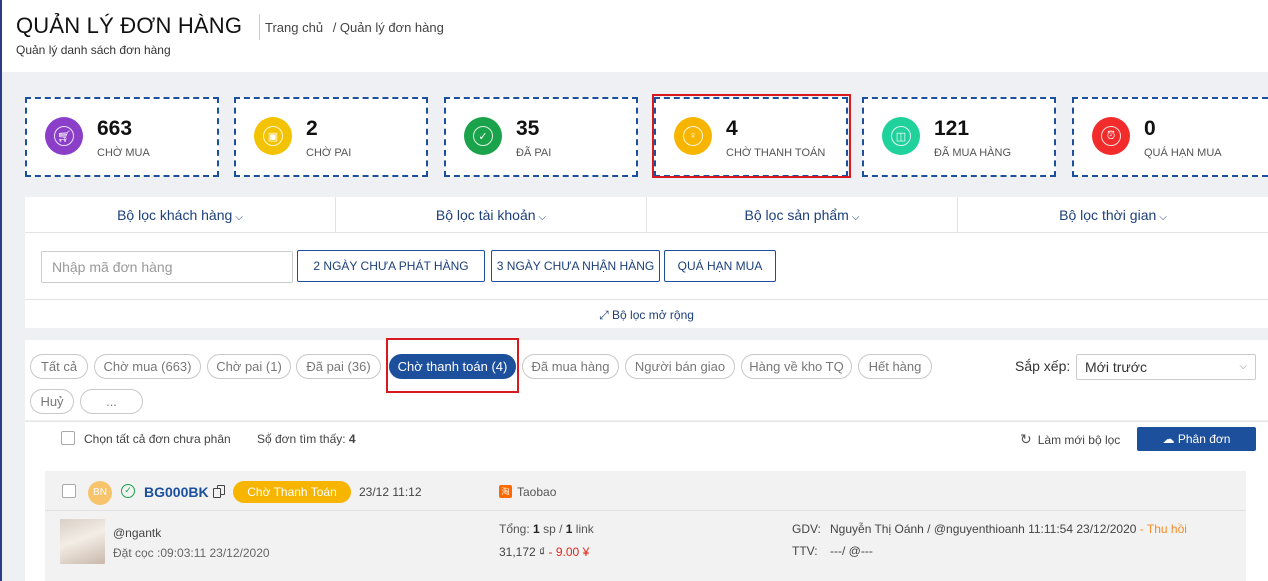  I want to click on breadcrumb-current: / Quản lý đơn hàng, so click(388, 27).